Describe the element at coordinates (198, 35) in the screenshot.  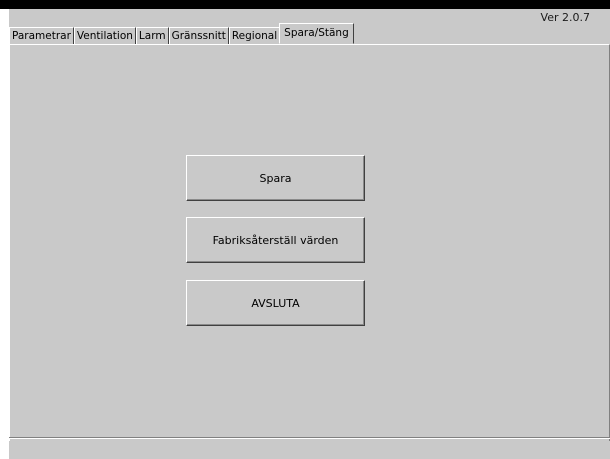
I see `tab-granssnitt: Gränssnitt` at that location.